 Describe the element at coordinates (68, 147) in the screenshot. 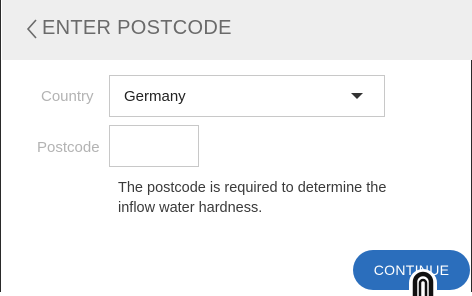

I see `postcode-label: Postcode` at that location.